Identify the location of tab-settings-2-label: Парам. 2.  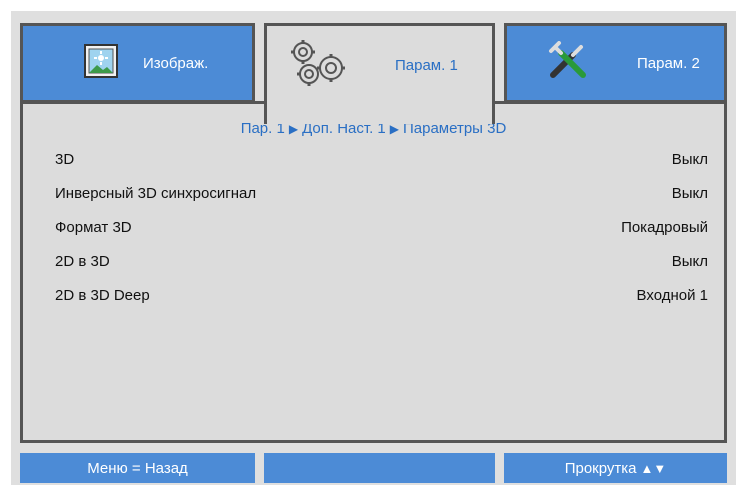
(668, 63).